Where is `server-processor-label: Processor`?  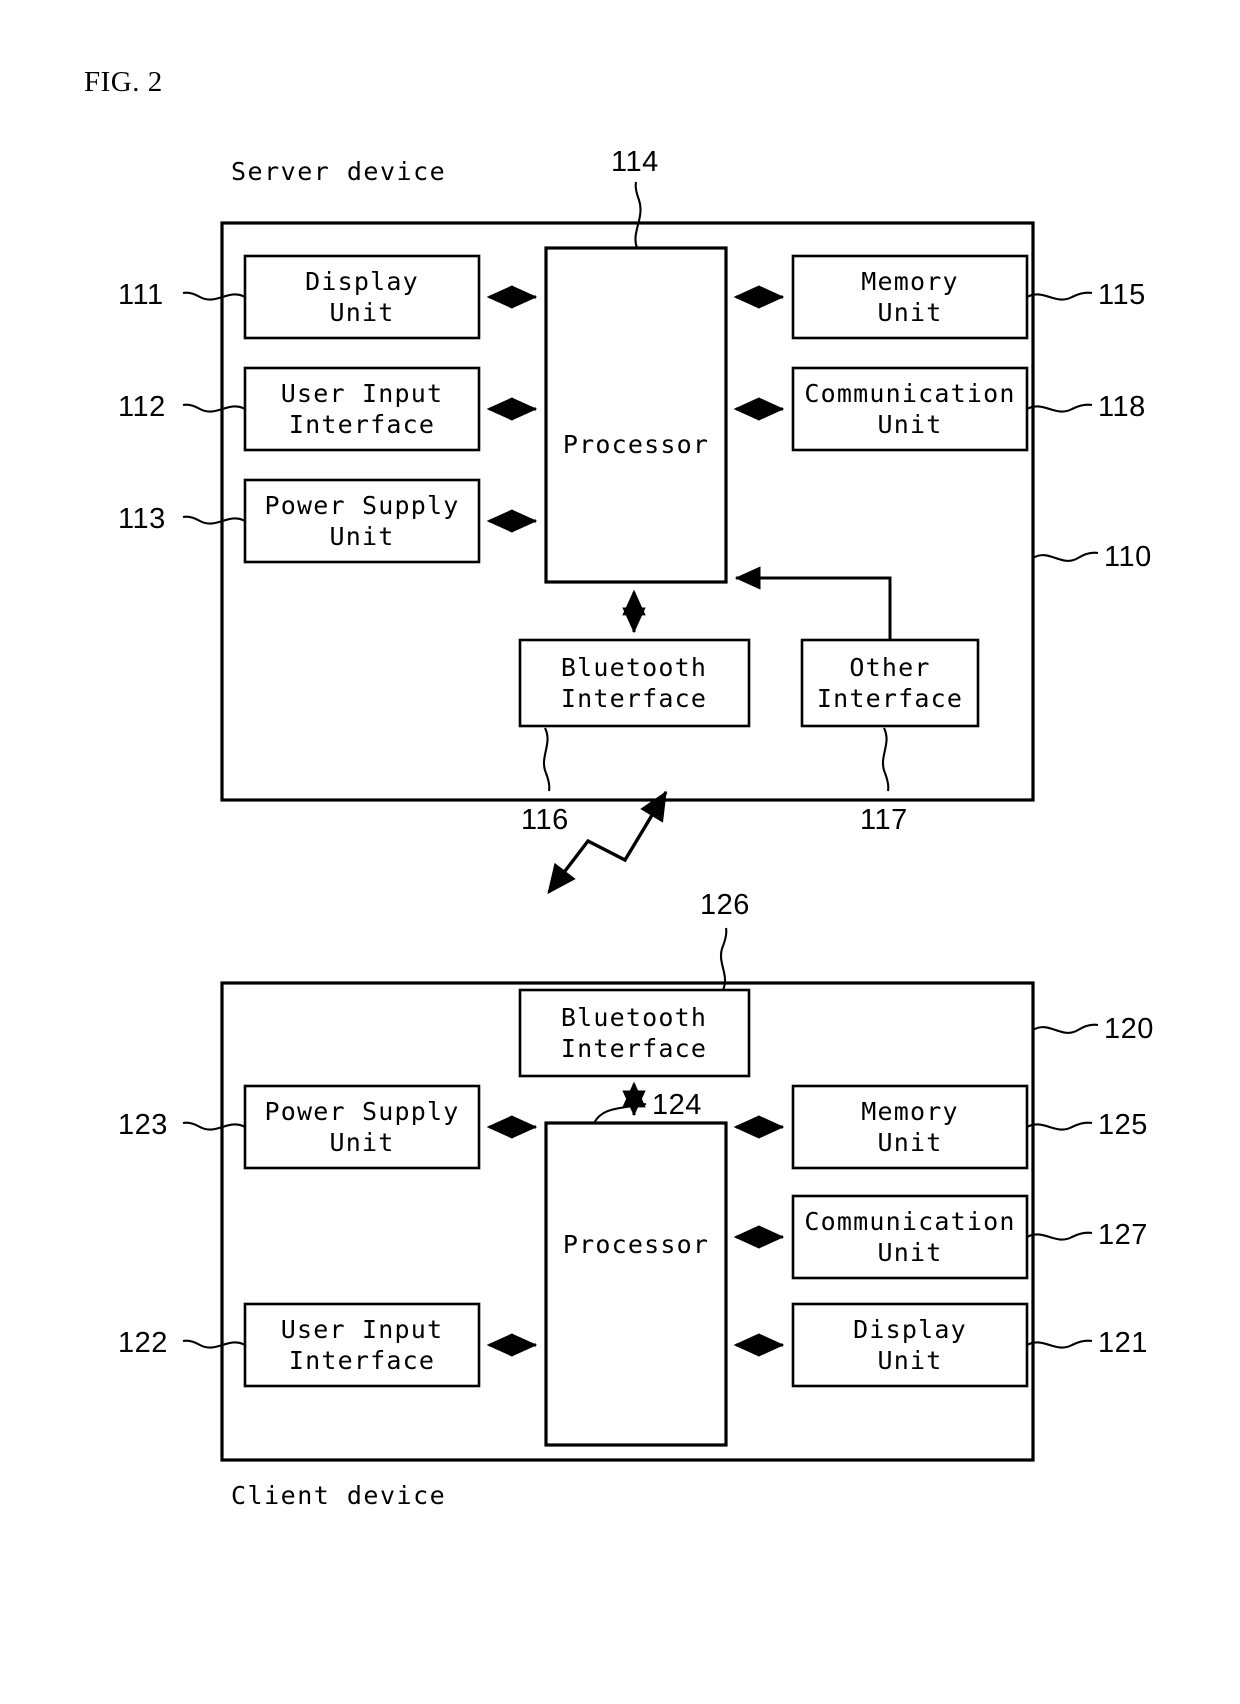
server-processor-label: Processor is located at coordinates (636, 444).